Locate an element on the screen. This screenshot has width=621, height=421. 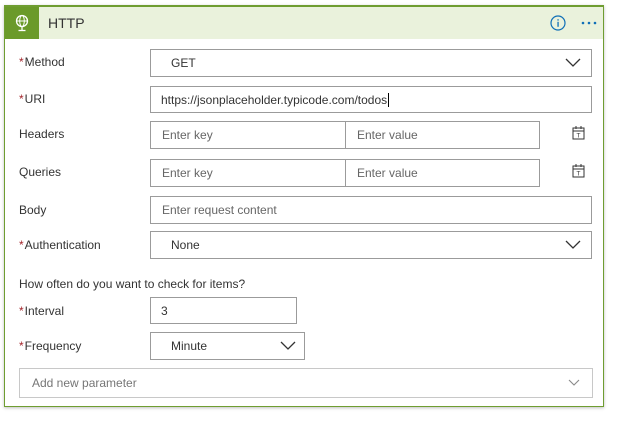
queries-key-placeholder: Enter key is located at coordinates (187, 173).